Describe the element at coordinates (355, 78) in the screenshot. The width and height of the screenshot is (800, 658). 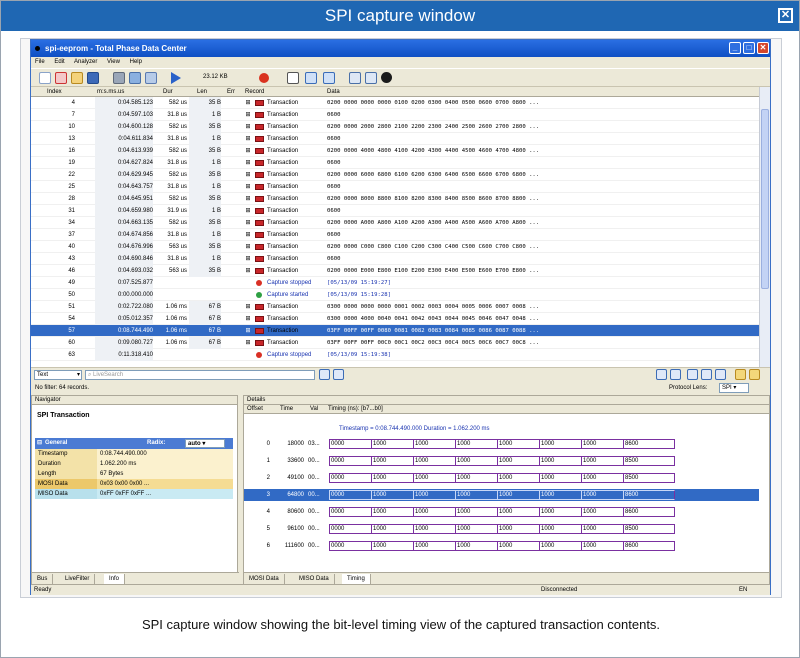
I see `copy-icon` at that location.